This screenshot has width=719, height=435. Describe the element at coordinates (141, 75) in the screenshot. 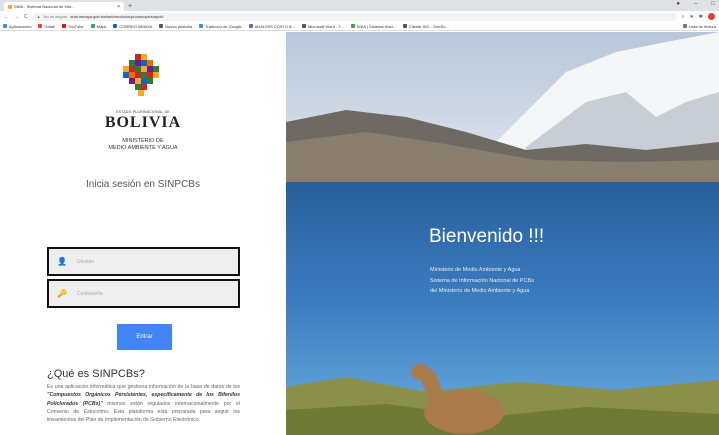

I see `ministry-logo` at that location.